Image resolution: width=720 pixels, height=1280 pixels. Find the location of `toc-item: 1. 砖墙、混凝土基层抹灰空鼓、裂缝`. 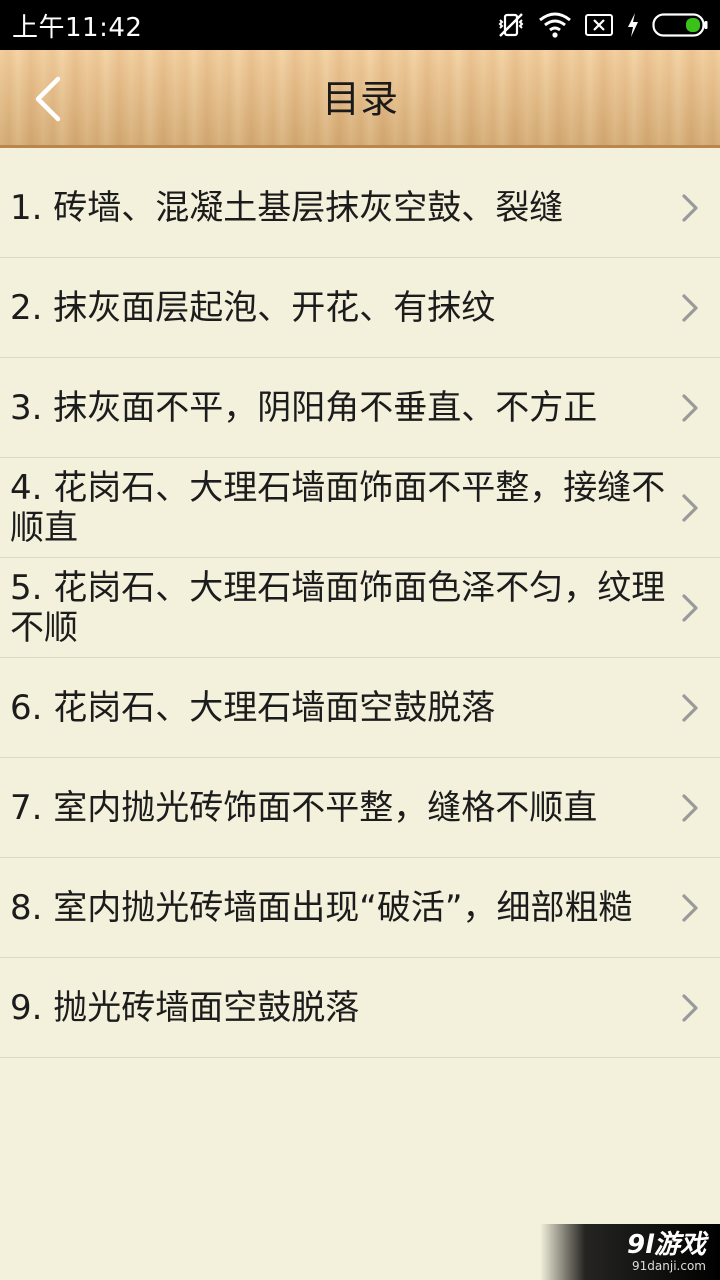

toc-item: 1. 砖墙、混凝土基层抹灰空鼓、裂缝 is located at coordinates (360, 208).